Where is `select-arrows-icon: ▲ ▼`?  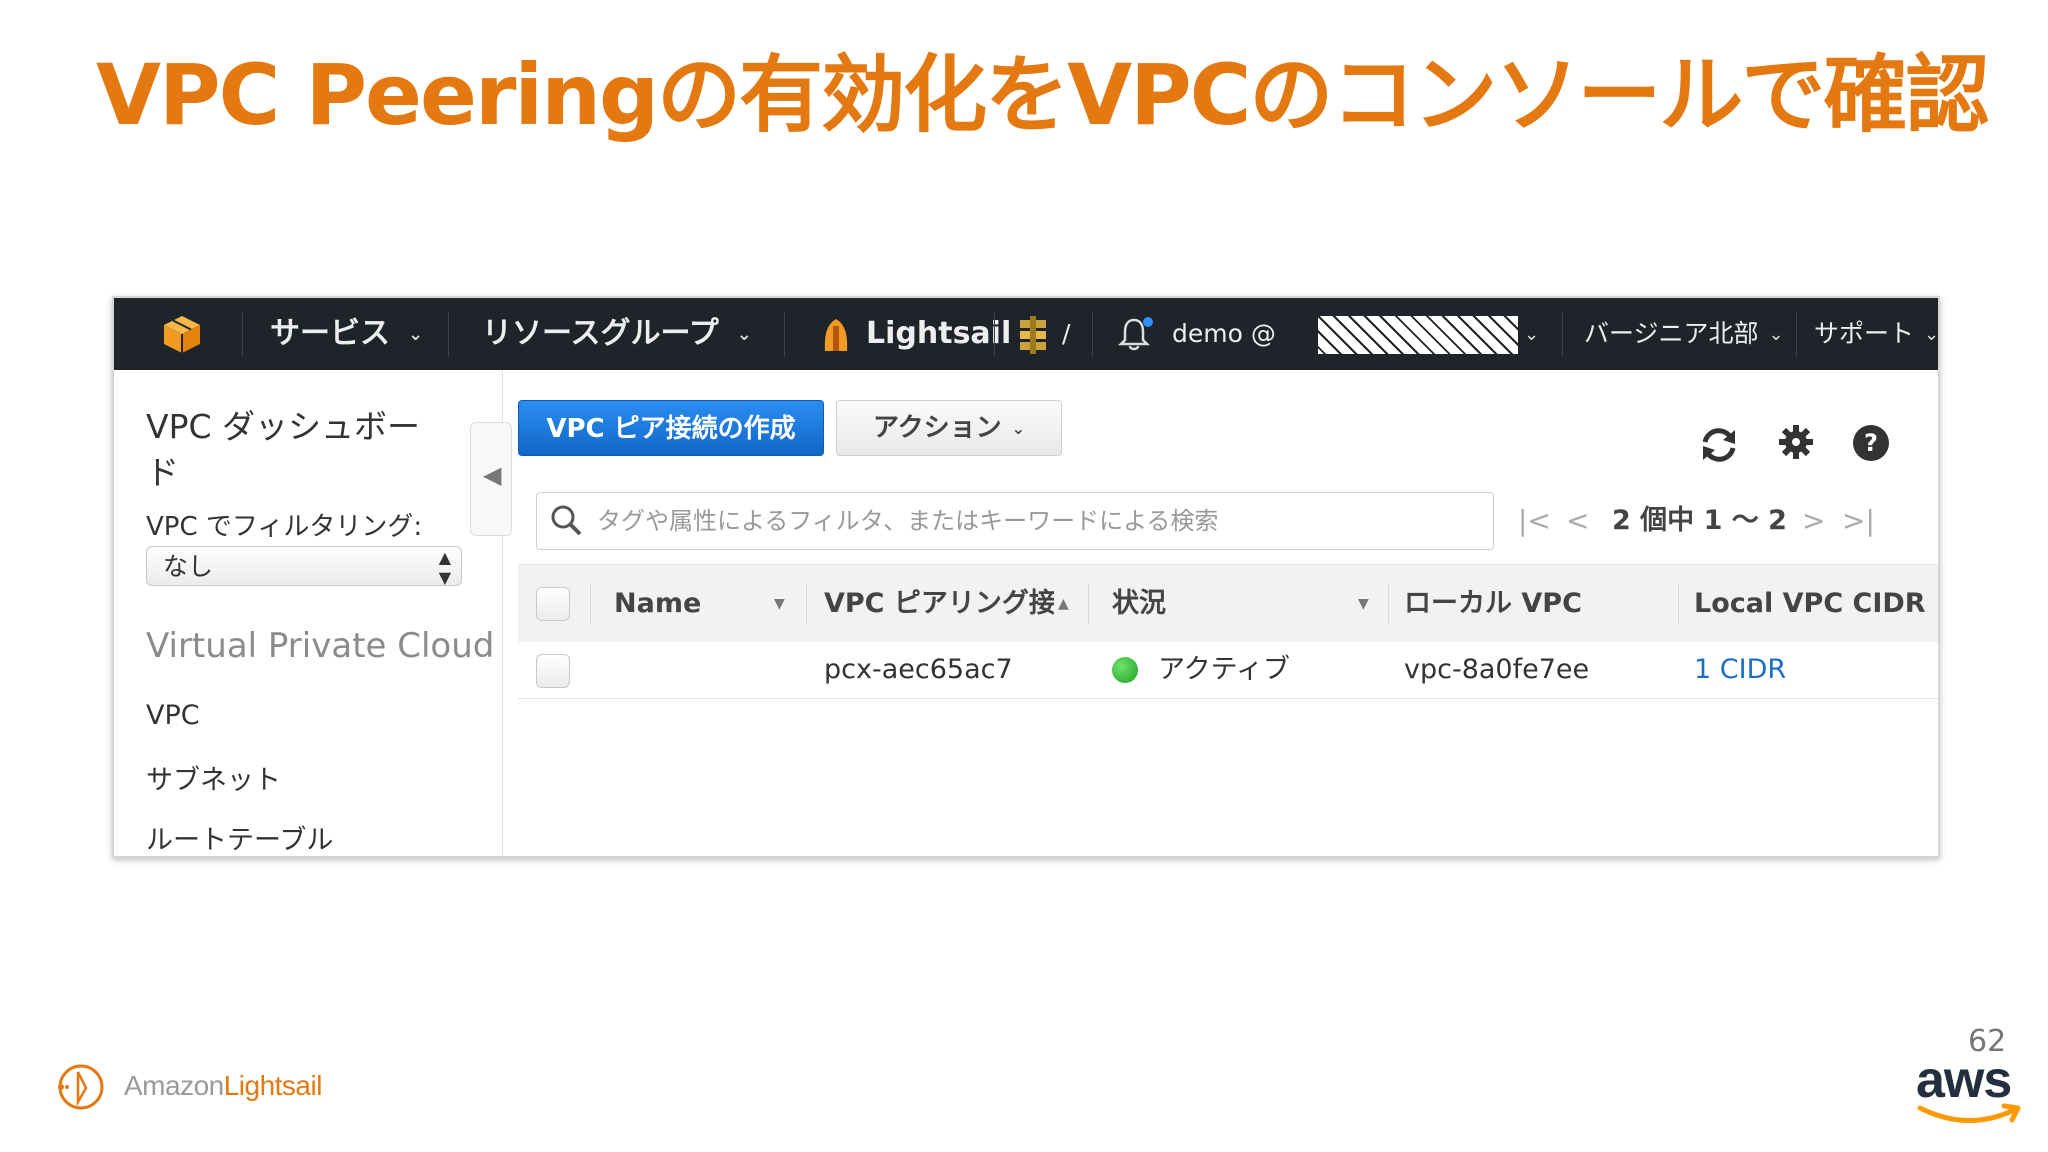 select-arrows-icon: ▲ ▼ is located at coordinates (444, 567).